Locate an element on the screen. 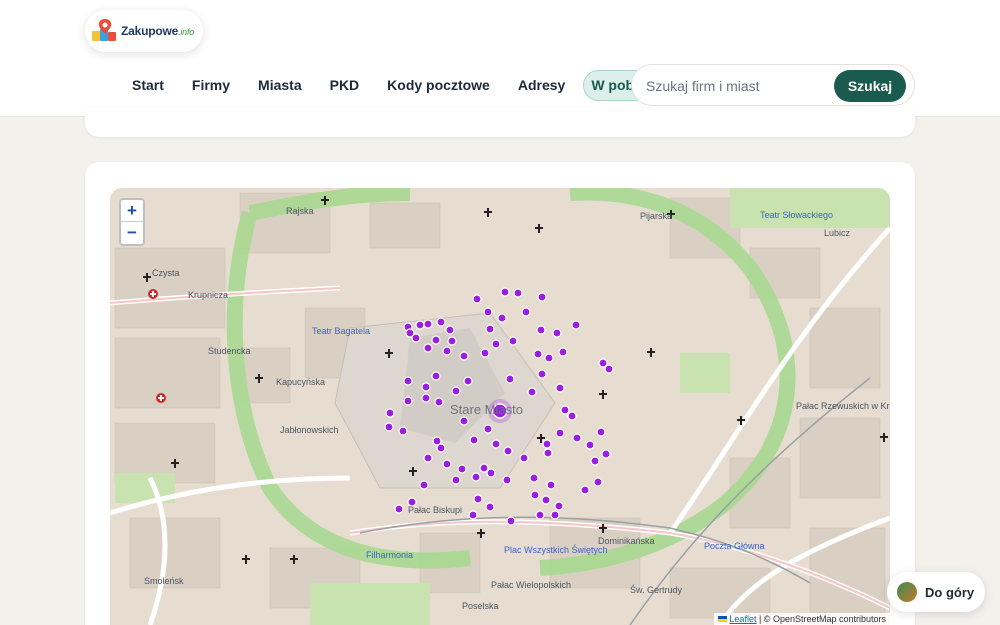  nav-item-firmy: Firmy is located at coordinates (211, 85).